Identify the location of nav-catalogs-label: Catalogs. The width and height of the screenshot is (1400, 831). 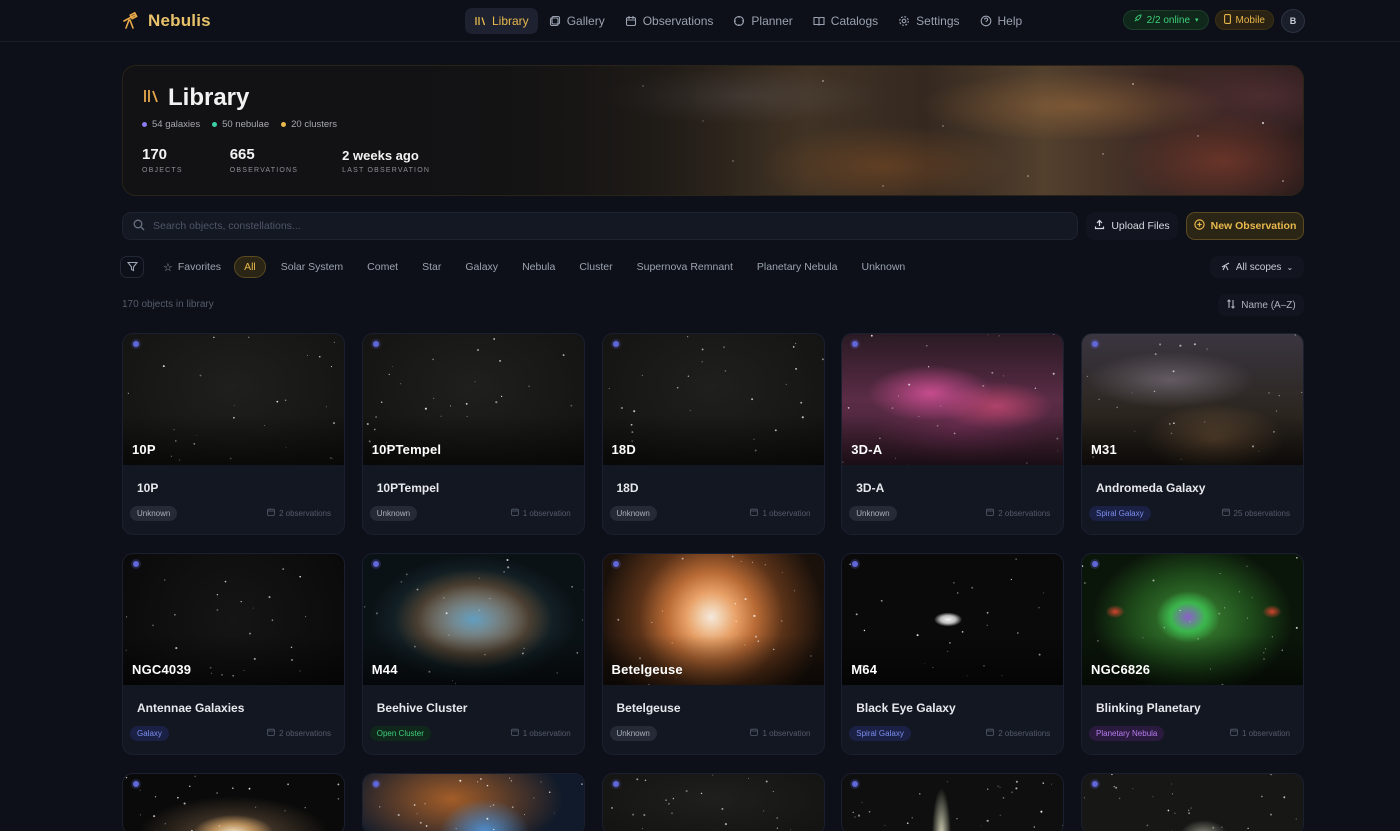
(854, 21).